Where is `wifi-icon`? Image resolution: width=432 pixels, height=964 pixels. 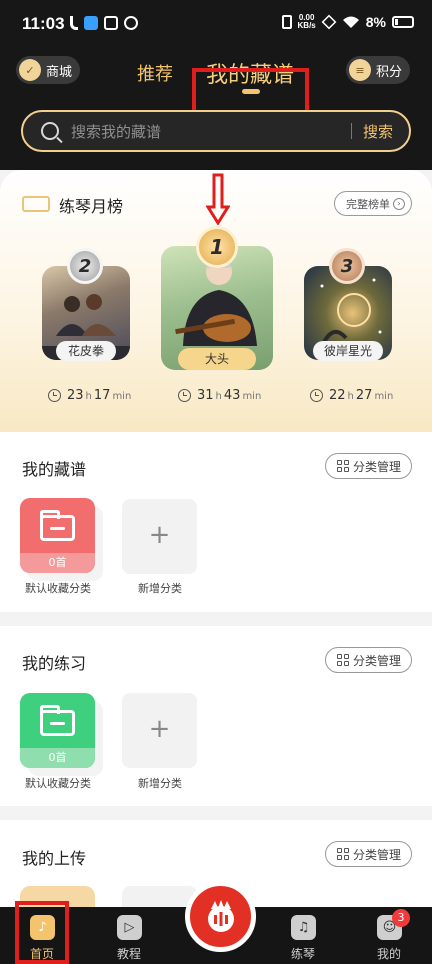 wifi-icon is located at coordinates (350, 22).